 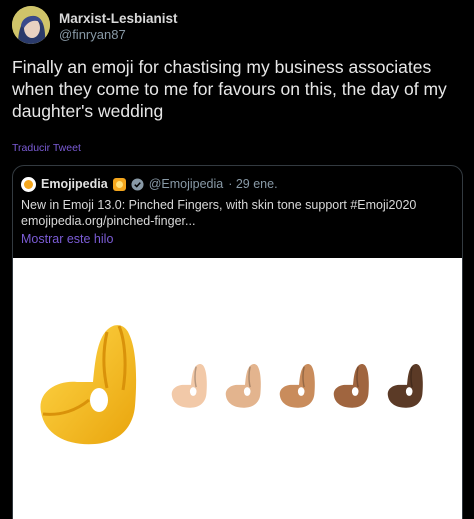 I want to click on verified-icon, so click(x=137, y=184).